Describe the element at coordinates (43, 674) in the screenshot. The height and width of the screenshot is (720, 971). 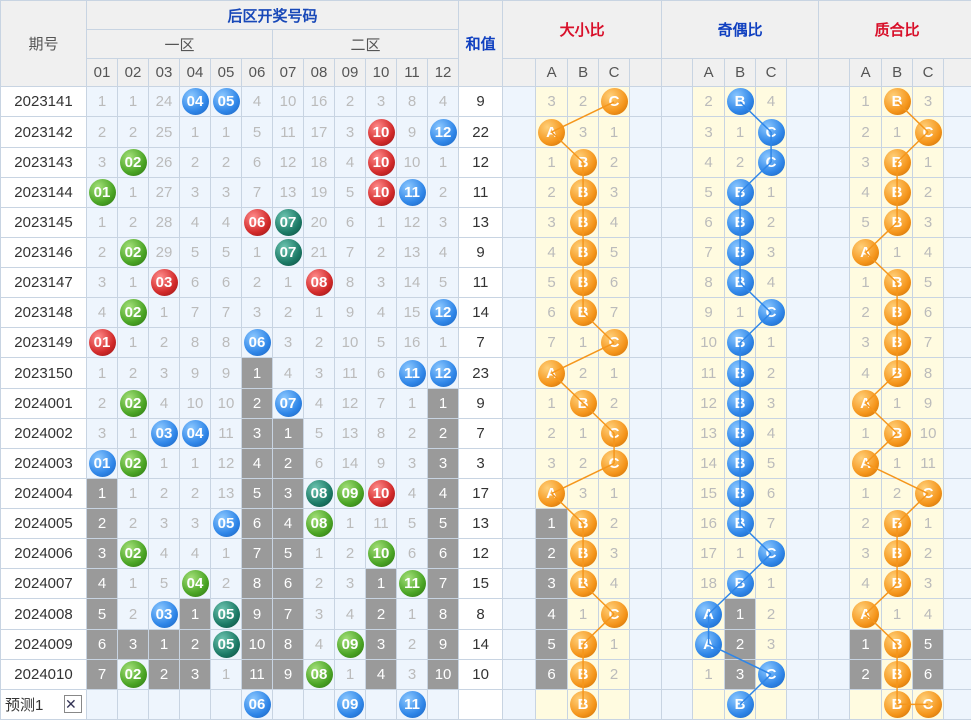
I see `period-cell: 2024010` at that location.